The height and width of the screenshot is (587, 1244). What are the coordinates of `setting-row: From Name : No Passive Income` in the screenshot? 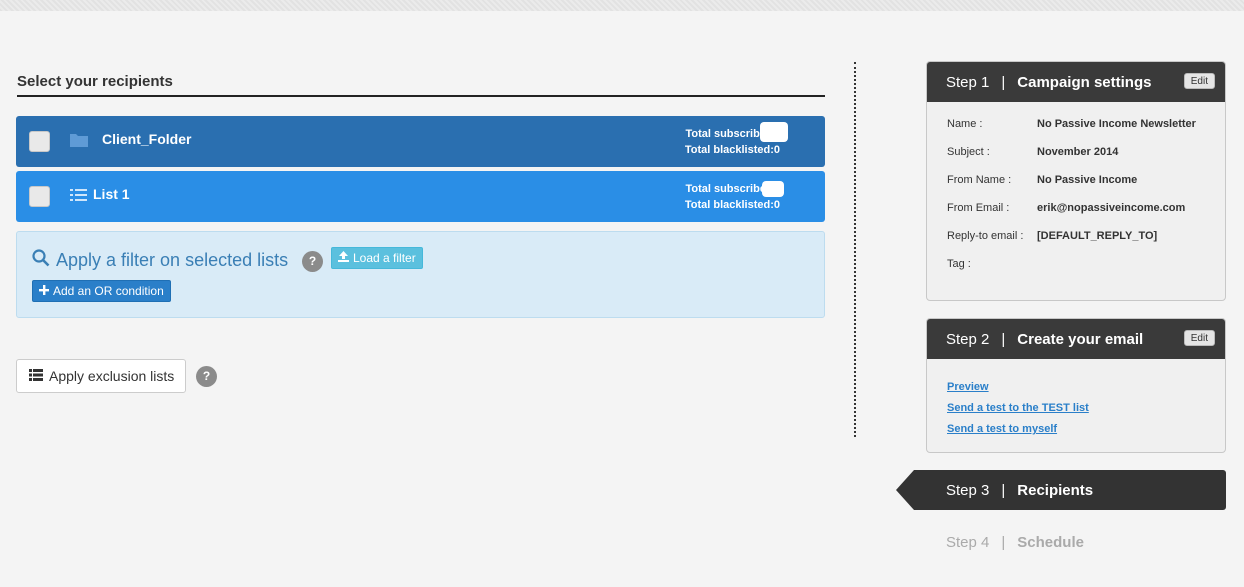 It's located at (1071, 188).